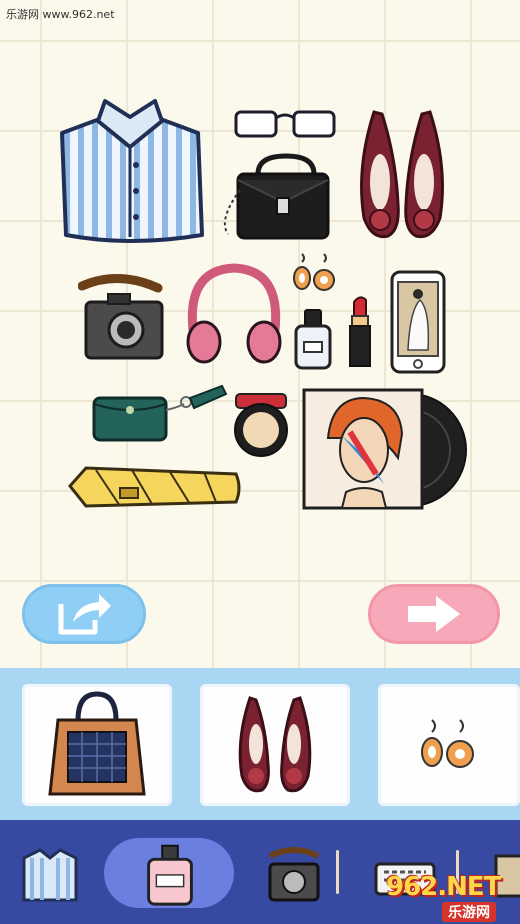  I want to click on earrings-icon, so click(447, 743).